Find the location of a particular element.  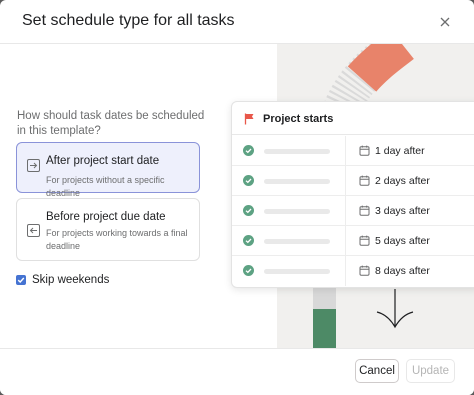

card-header: Project starts is located at coordinates (353, 118).